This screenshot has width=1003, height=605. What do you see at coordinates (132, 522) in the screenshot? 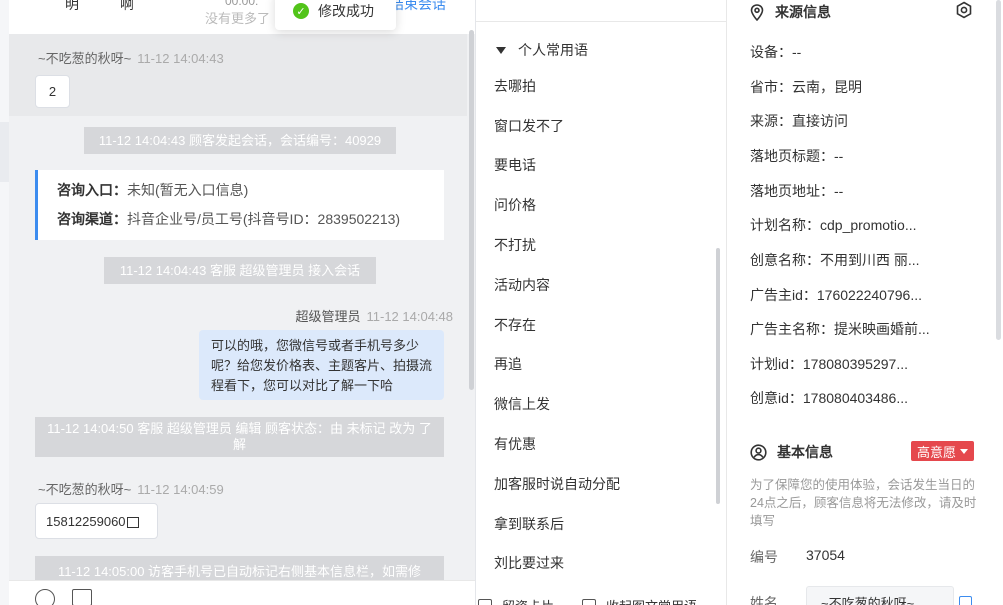
I see `copy-icon` at bounding box center [132, 522].